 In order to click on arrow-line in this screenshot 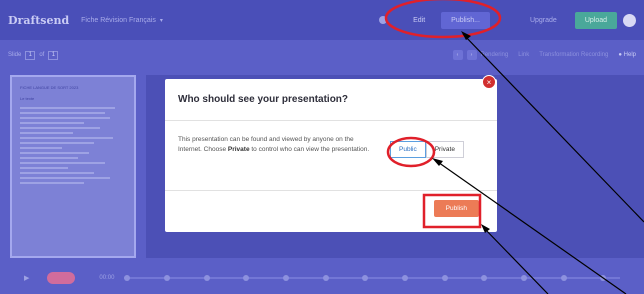, I will do `click(515, 260)`.